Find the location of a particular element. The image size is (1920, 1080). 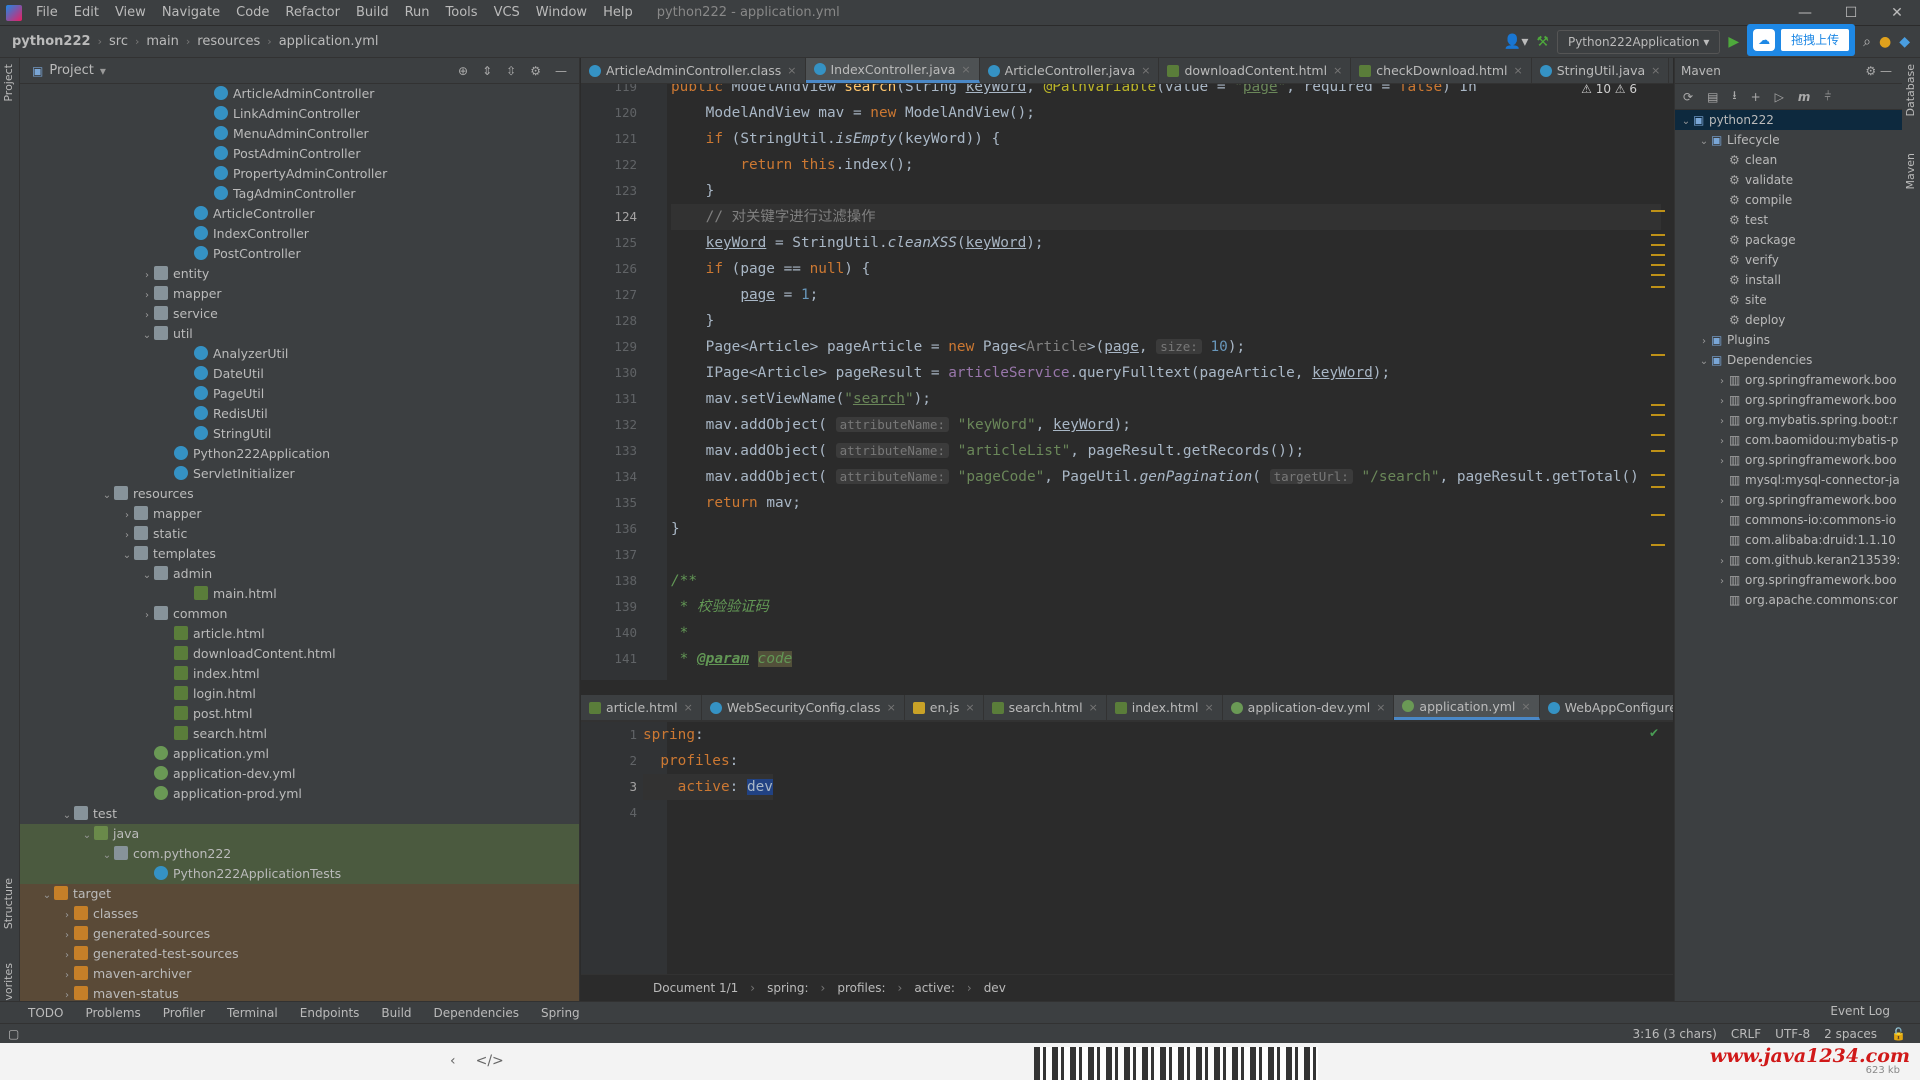

locate-icon: ⊕ is located at coordinates (463, 71).